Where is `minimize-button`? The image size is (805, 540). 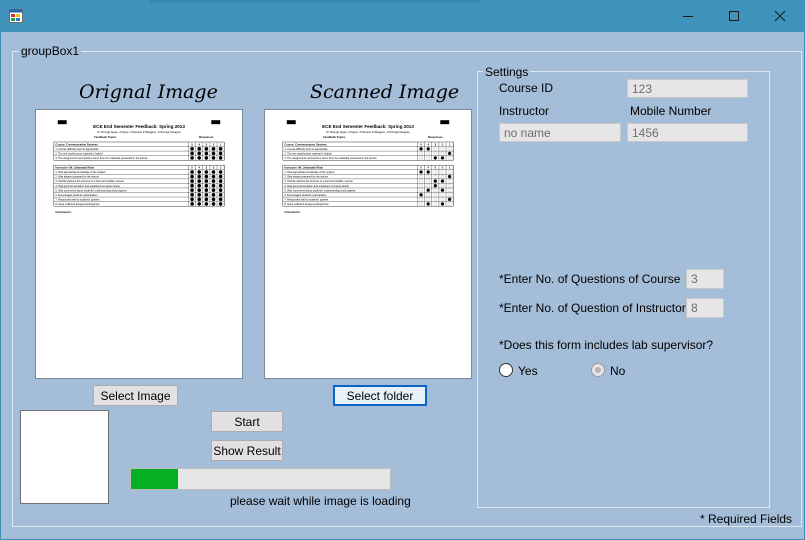
minimize-button is located at coordinates (688, 16).